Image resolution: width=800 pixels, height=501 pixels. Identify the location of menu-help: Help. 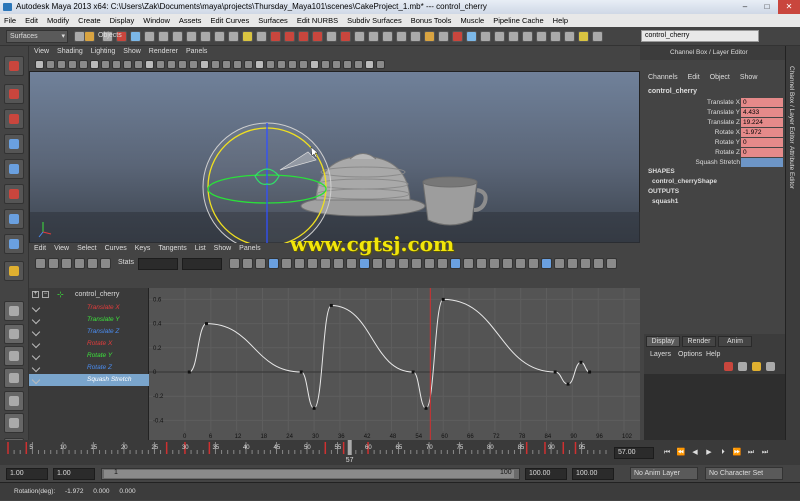
(560, 20).